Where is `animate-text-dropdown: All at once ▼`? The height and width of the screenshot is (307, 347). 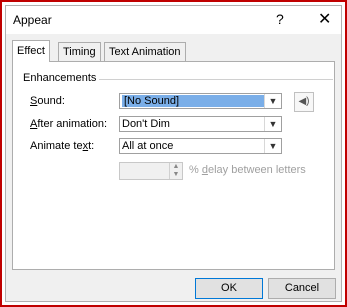 animate-text-dropdown: All at once ▼ is located at coordinates (200, 146).